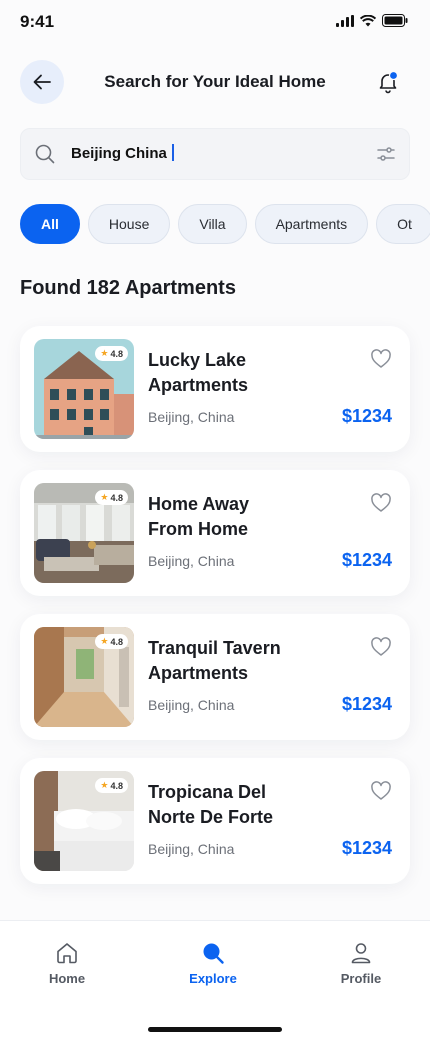  Describe the element at coordinates (361, 953) in the screenshot. I see `profile-icon` at that location.